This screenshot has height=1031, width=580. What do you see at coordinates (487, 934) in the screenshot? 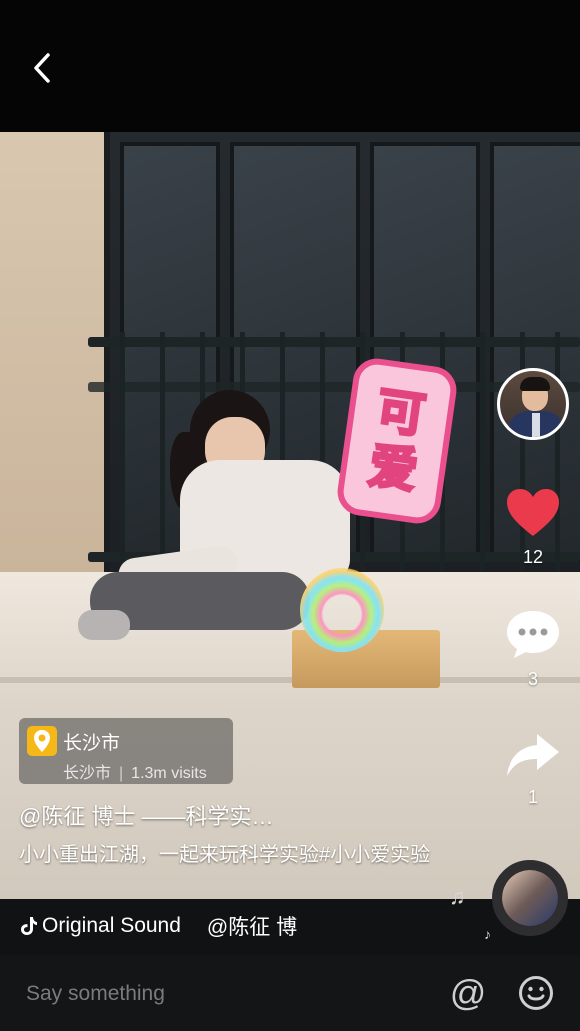
I see `music-note-small-icon: ♪` at bounding box center [487, 934].